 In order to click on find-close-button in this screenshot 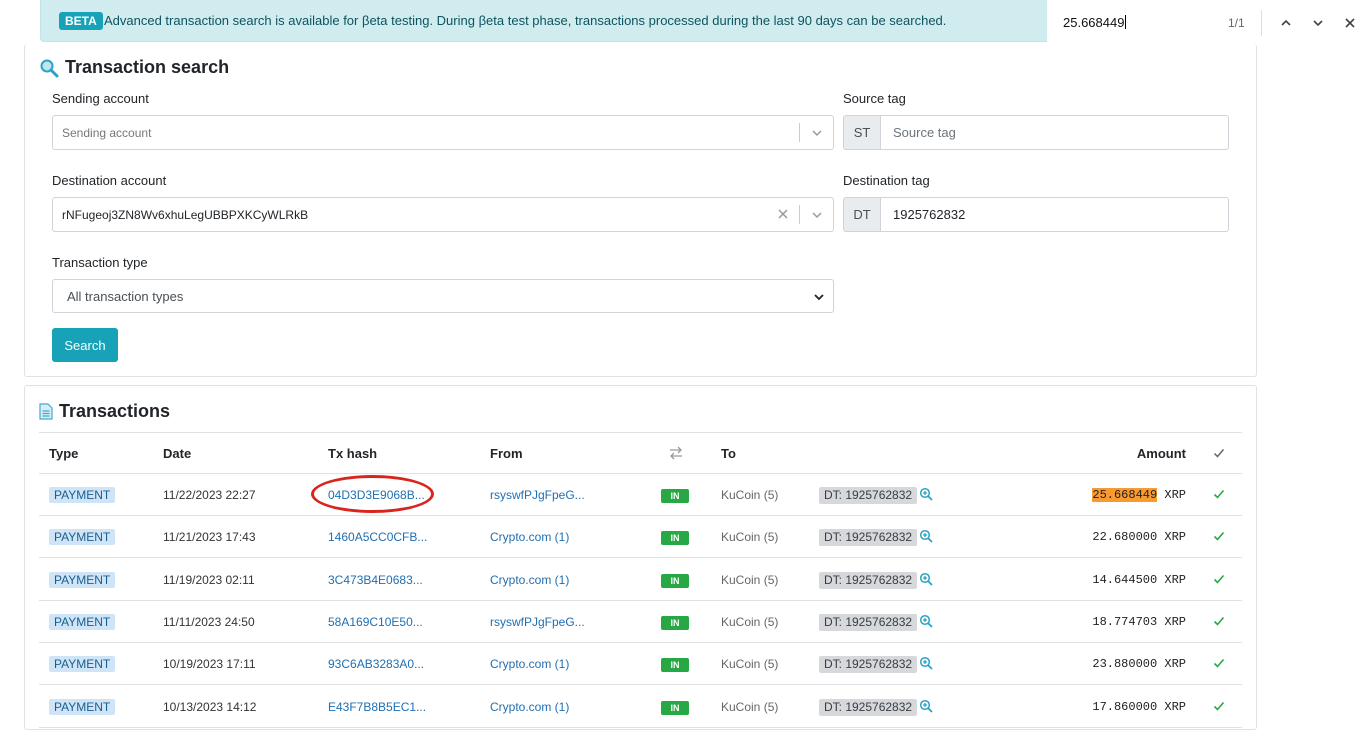, I will do `click(1350, 23)`.